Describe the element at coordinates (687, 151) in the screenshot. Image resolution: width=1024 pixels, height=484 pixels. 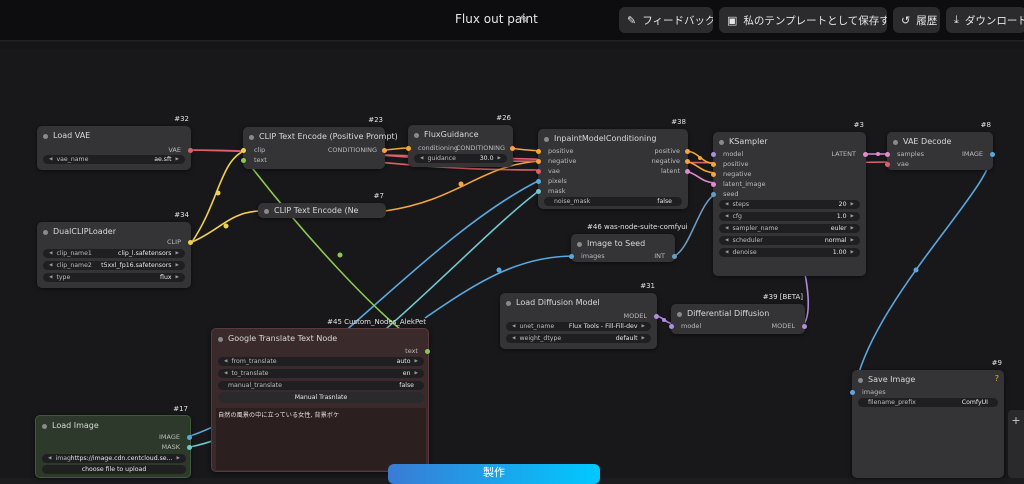
I see `output-positive-socket` at that location.